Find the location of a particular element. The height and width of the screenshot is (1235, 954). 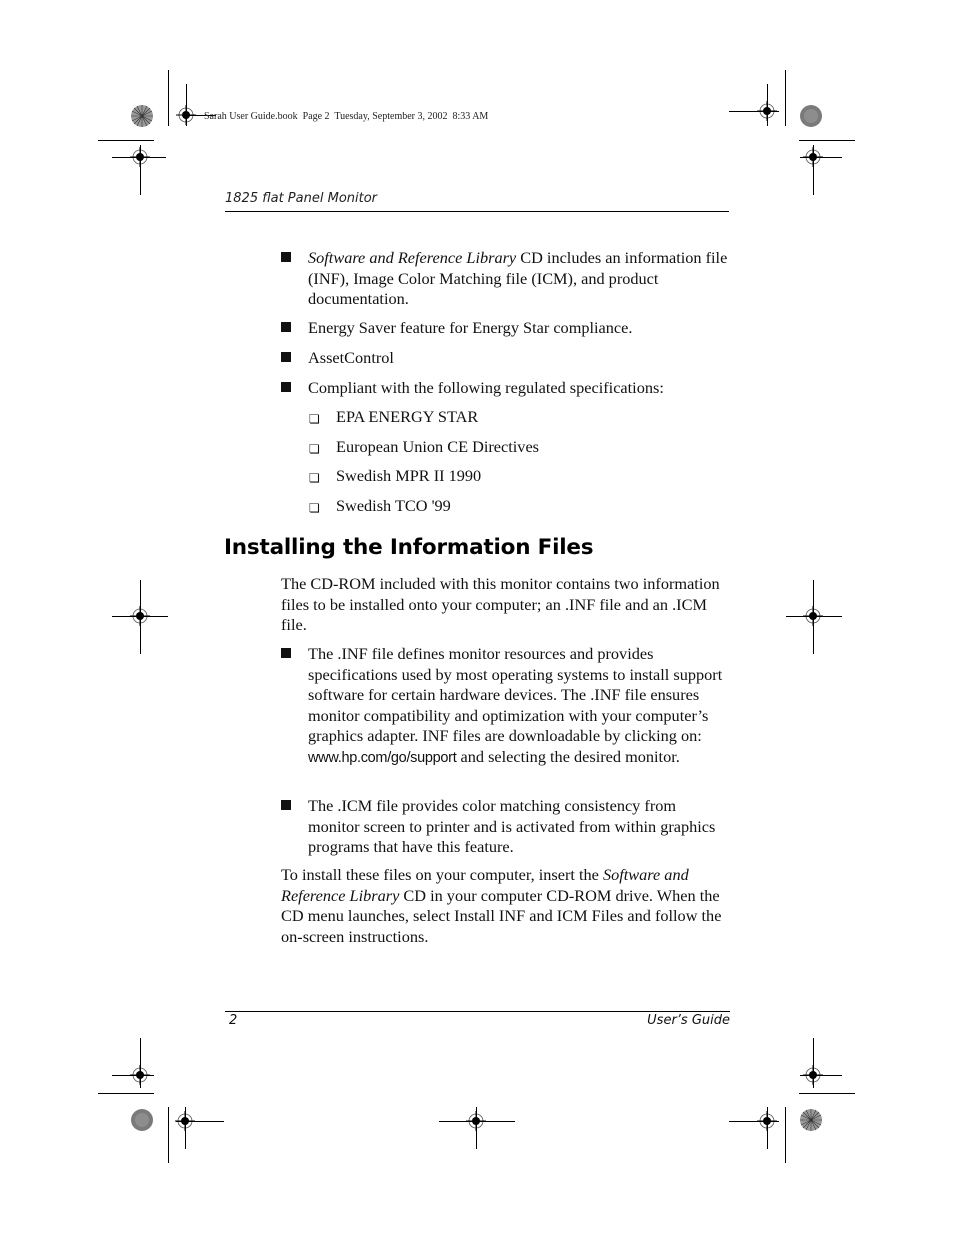

section-heading: Installing the Information Files is located at coordinates (409, 547).